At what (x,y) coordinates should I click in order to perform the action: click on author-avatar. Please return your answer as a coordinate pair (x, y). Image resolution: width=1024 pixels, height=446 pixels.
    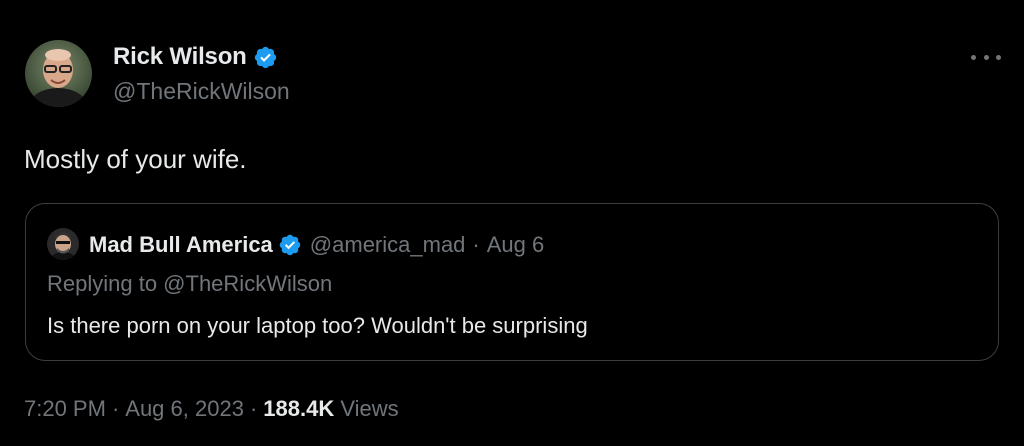
    Looking at the image, I should click on (58, 73).